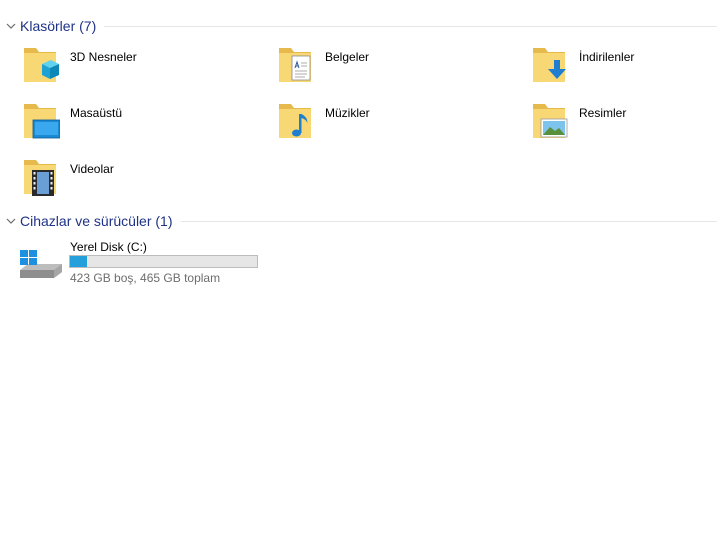 This screenshot has height=535, width=717. What do you see at coordinates (549, 65) in the screenshot?
I see `downloads-folder-icon` at bounding box center [549, 65].